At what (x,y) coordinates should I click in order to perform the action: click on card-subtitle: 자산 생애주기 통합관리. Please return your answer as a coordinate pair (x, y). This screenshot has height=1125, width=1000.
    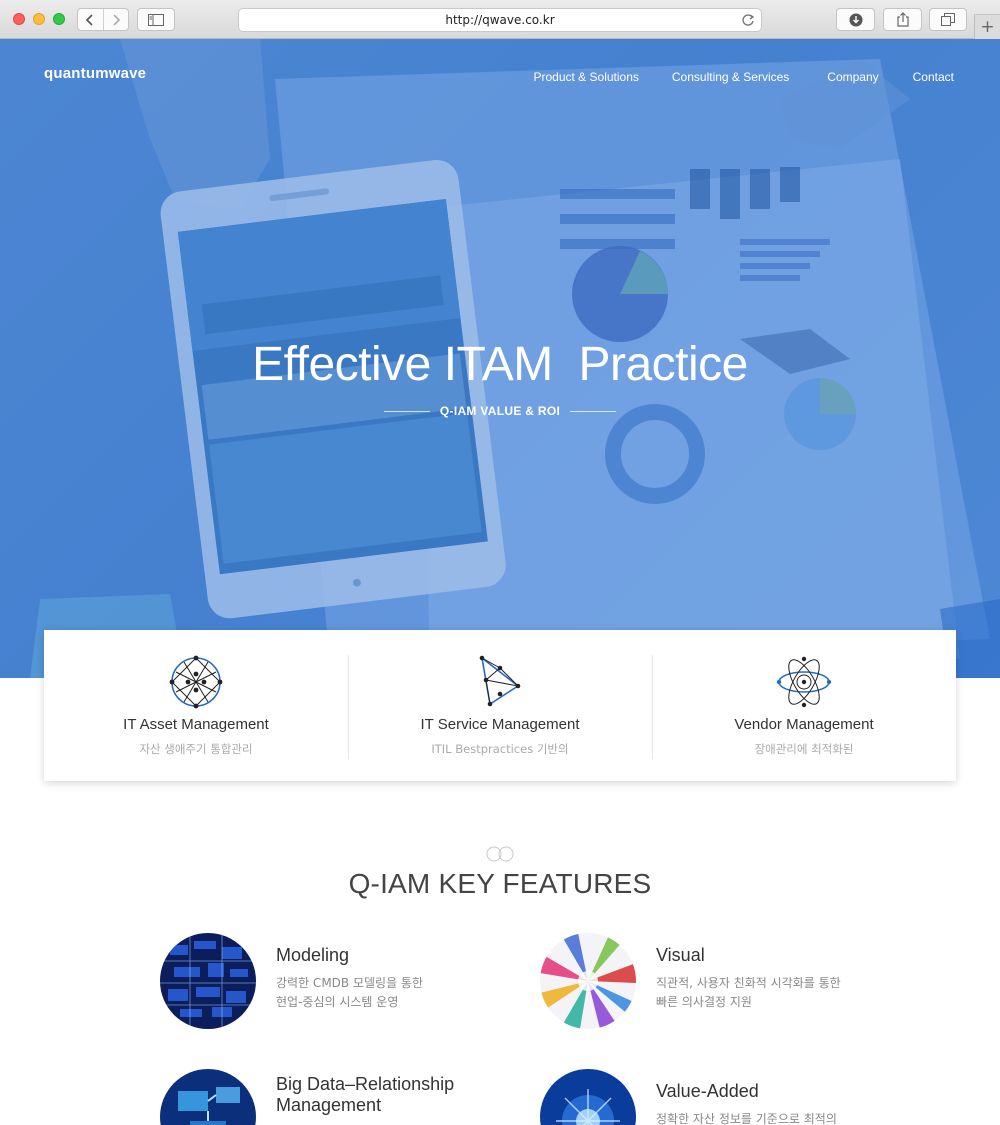
    Looking at the image, I should click on (196, 749).